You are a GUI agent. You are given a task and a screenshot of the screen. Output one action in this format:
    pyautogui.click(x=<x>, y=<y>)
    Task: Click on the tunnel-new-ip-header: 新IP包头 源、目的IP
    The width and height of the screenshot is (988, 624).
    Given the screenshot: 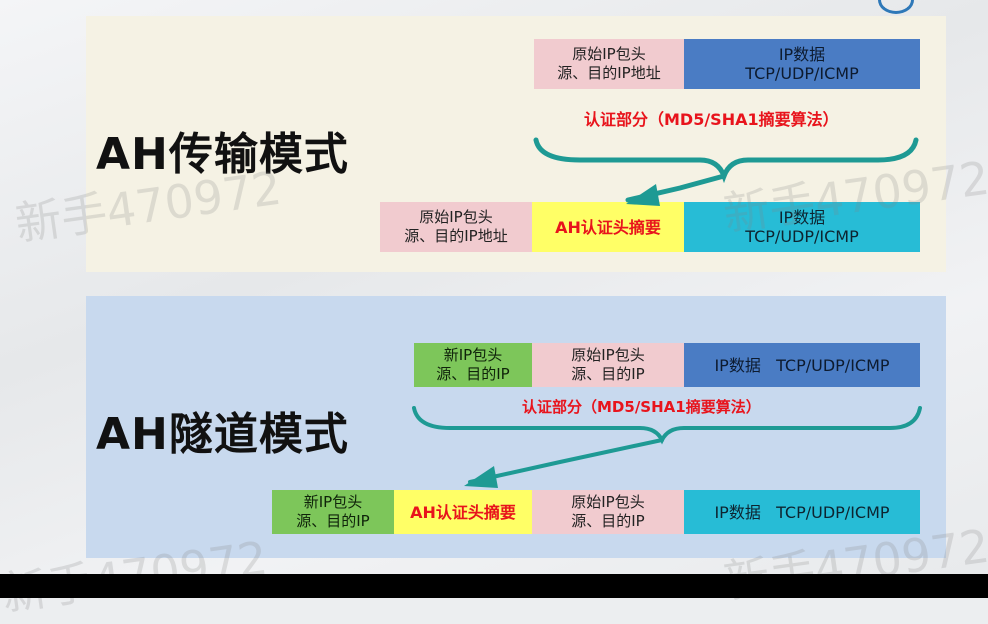 What is the action you would take?
    pyautogui.click(x=473, y=365)
    